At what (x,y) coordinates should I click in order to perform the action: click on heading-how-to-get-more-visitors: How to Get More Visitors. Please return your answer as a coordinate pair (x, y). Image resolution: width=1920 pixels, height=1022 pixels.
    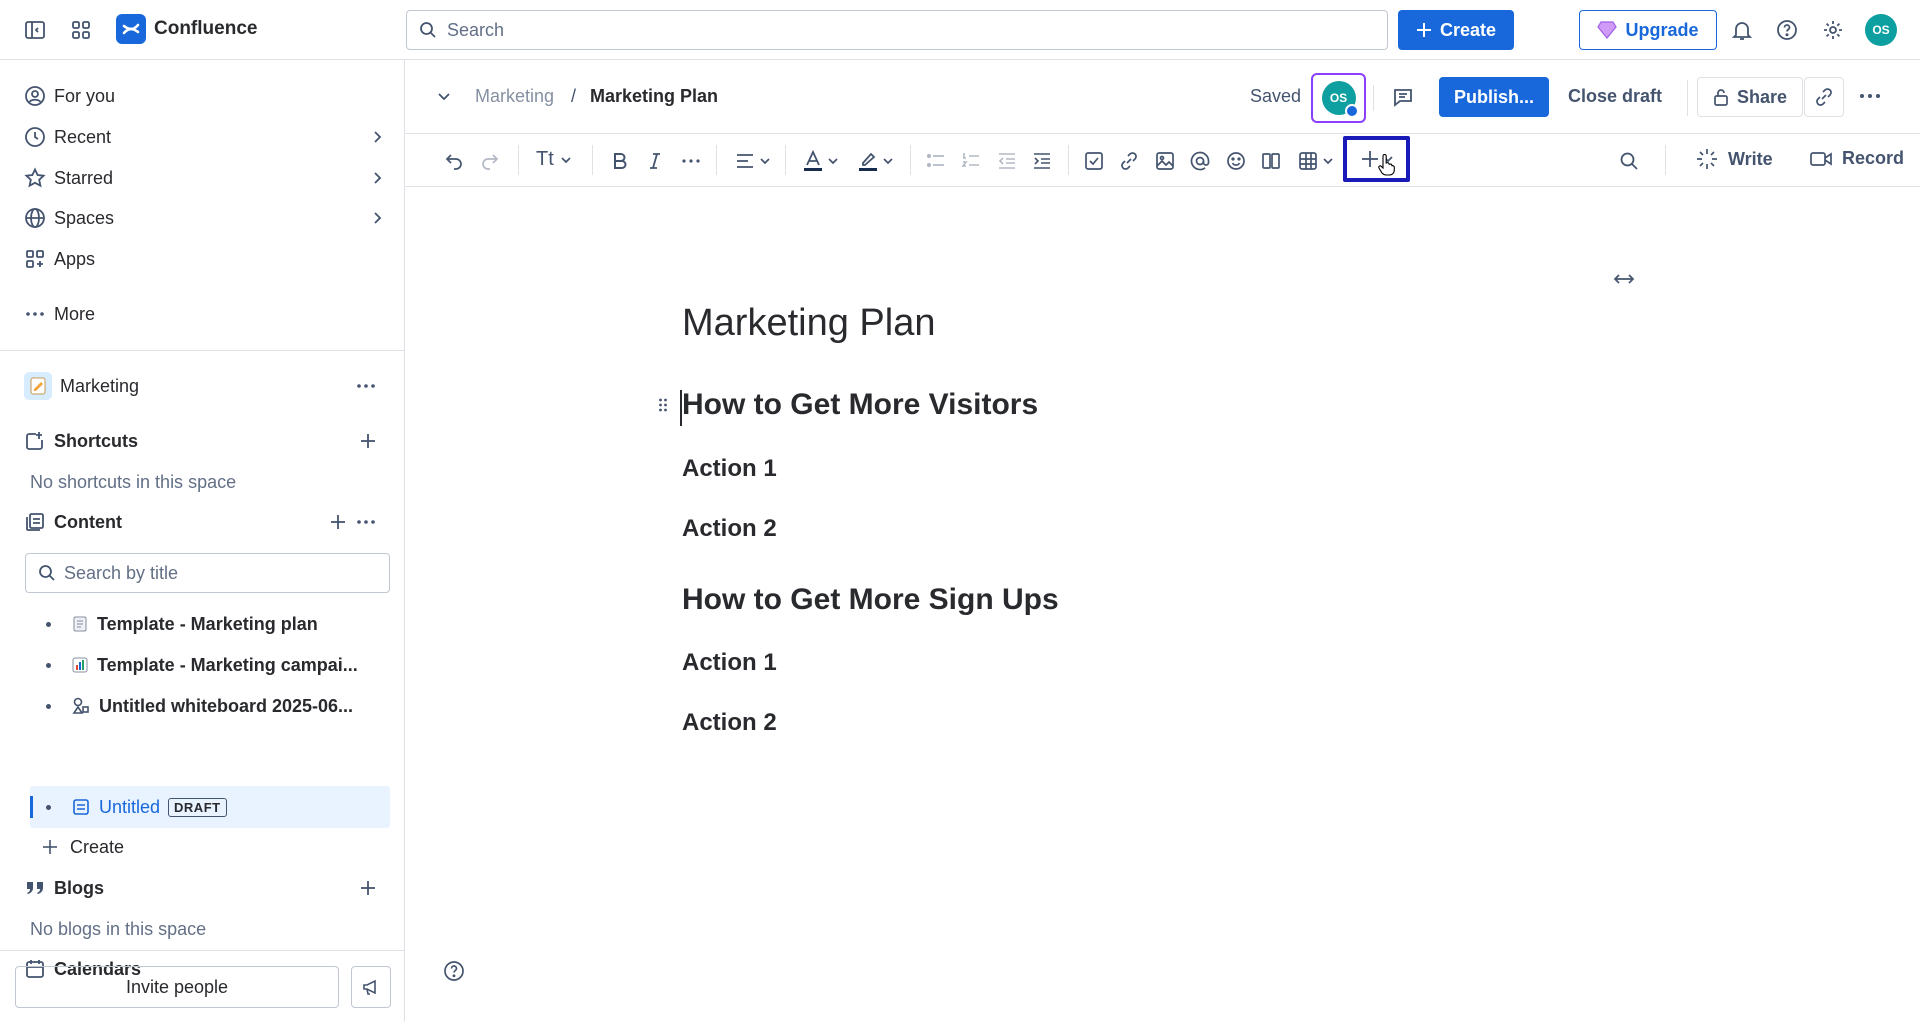
    Looking at the image, I should click on (860, 405).